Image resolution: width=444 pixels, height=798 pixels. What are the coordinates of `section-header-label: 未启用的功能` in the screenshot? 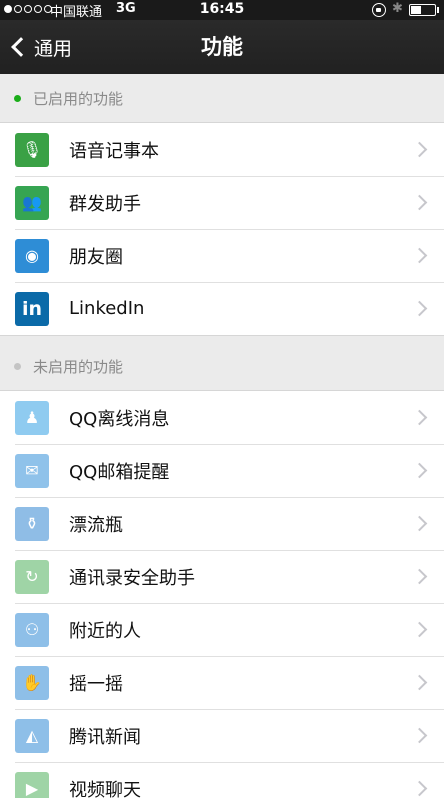 It's located at (78, 366).